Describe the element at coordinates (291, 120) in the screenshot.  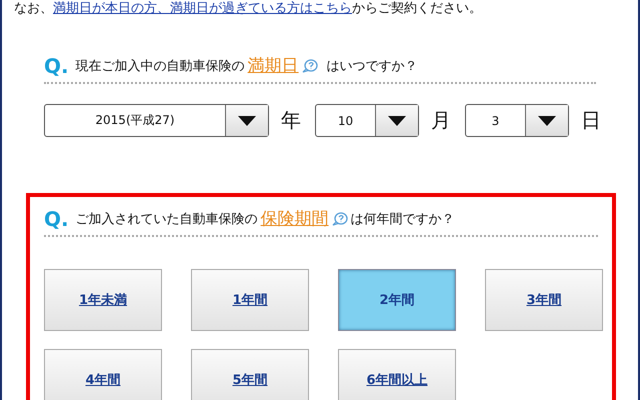
I see `unit-label: 年` at that location.